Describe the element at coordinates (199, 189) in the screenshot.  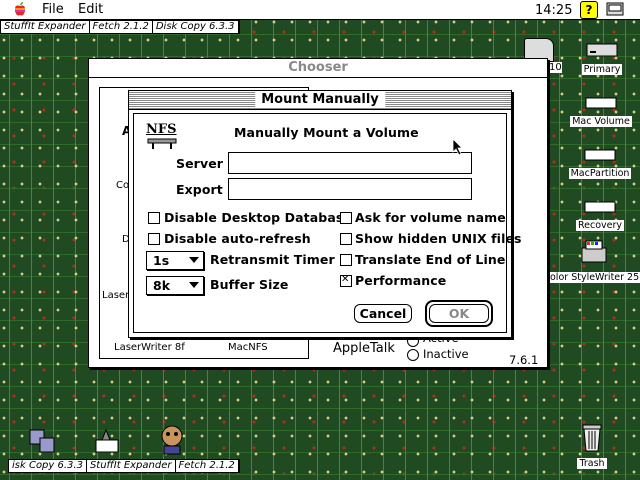
I see `export-label: Export` at that location.